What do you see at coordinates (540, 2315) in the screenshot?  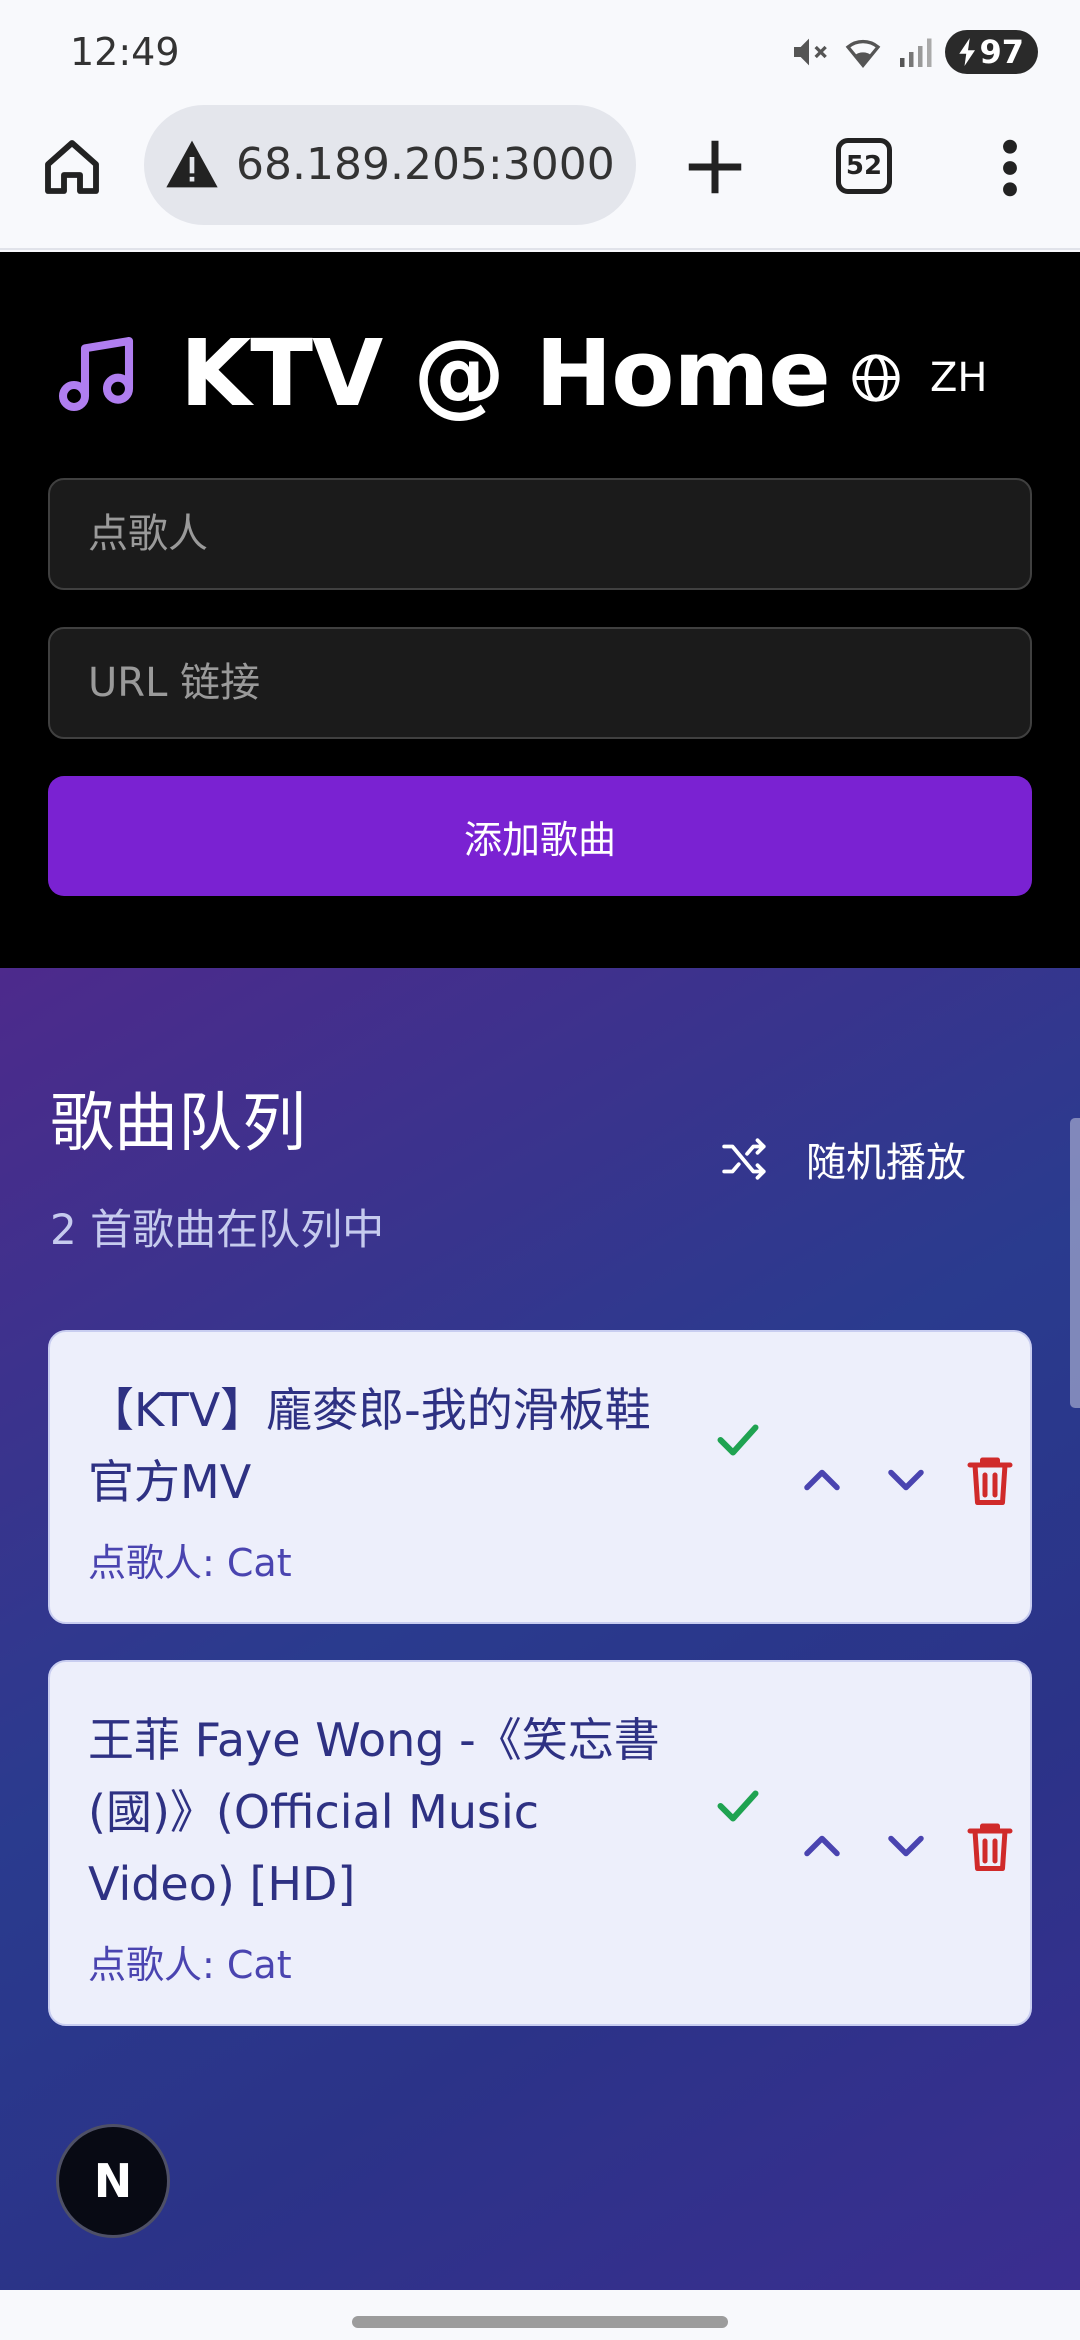 I see `gesture-nav-bar` at bounding box center [540, 2315].